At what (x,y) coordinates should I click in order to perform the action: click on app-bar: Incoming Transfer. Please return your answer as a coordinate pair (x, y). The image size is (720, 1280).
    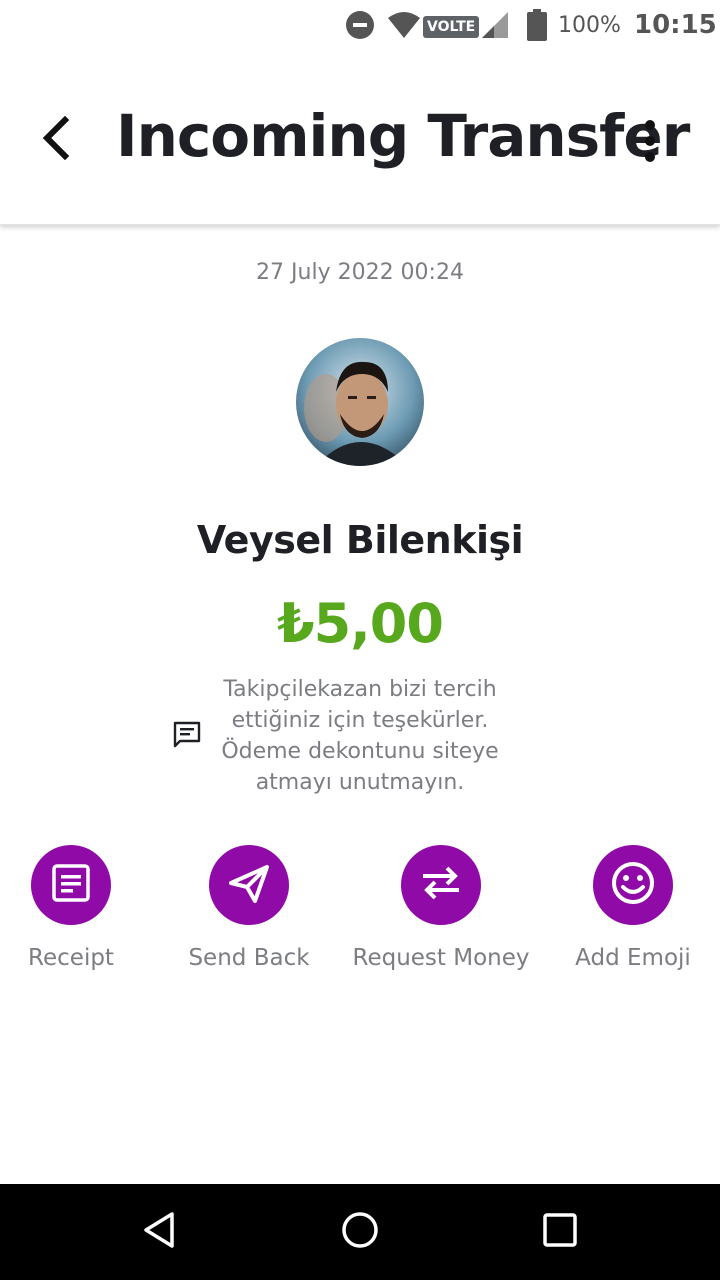
    Looking at the image, I should click on (360, 137).